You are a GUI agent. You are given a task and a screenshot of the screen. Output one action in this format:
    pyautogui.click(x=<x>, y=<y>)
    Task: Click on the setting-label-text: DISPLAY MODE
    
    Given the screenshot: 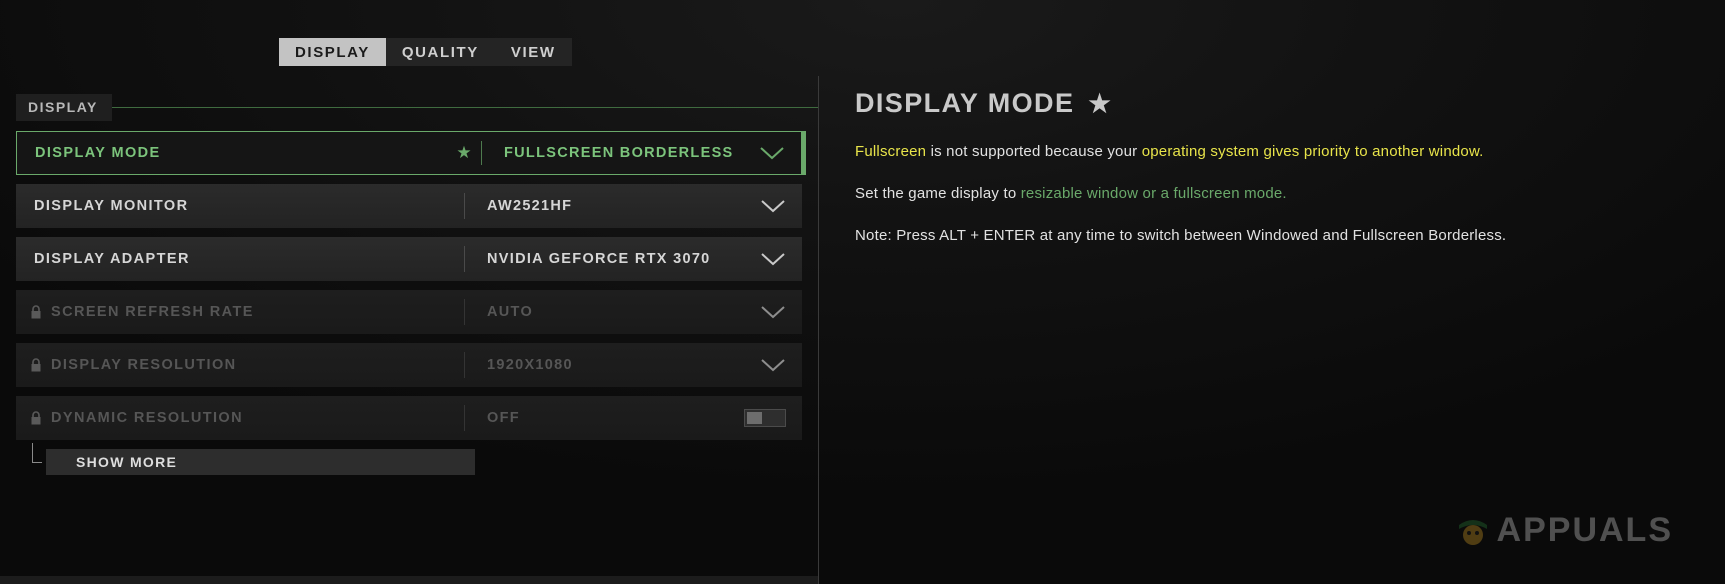 What is the action you would take?
    pyautogui.click(x=98, y=153)
    